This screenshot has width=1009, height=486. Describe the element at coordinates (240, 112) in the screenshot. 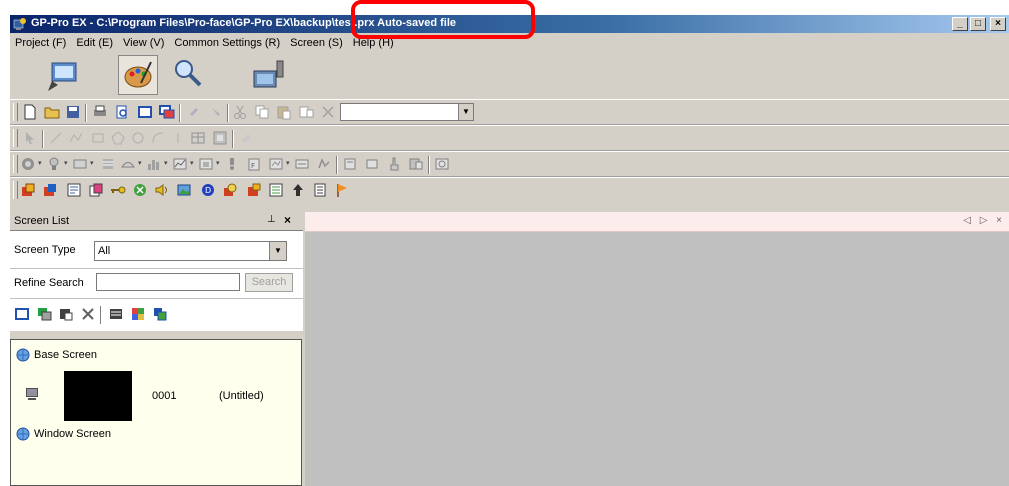

I see `cut-icon` at that location.